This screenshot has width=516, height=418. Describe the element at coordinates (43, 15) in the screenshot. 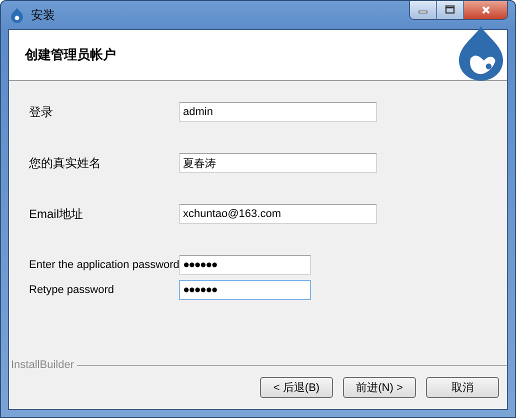

I see `window-title: 安装` at that location.